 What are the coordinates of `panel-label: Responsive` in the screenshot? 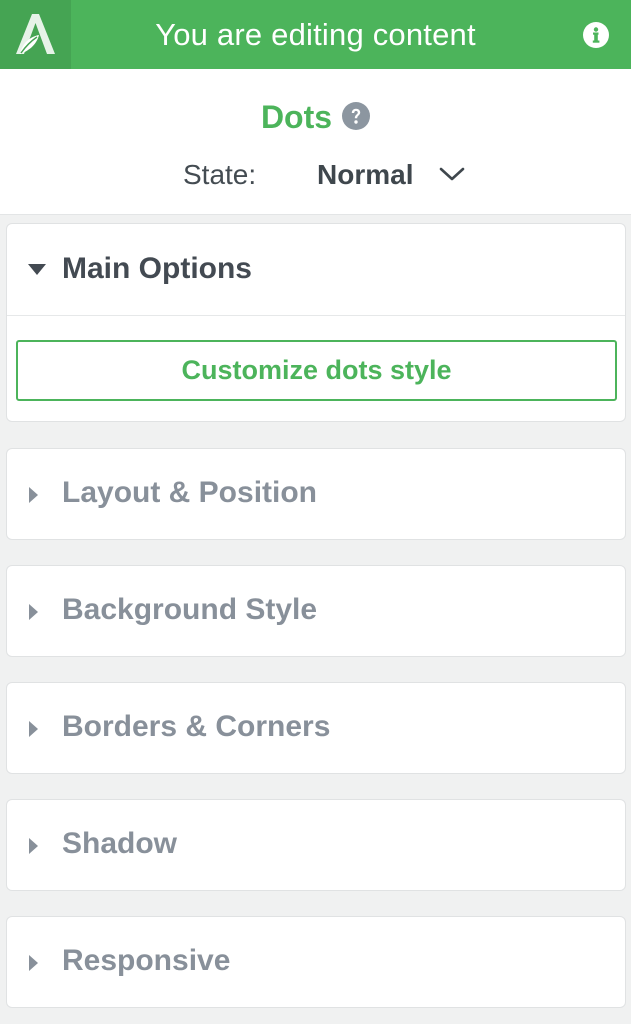 It's located at (146, 960).